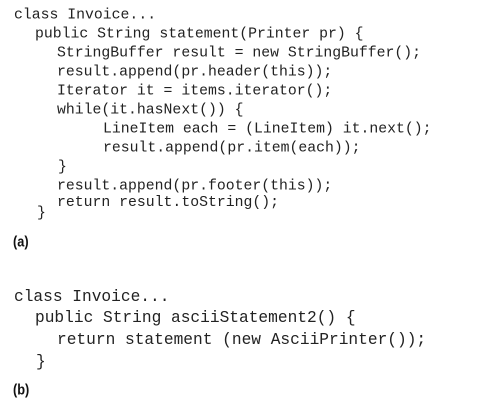 Image resolution: width=494 pixels, height=418 pixels. What do you see at coordinates (195, 91) in the screenshot?
I see `code-line: Iterator it = items.iterator();` at bounding box center [195, 91].